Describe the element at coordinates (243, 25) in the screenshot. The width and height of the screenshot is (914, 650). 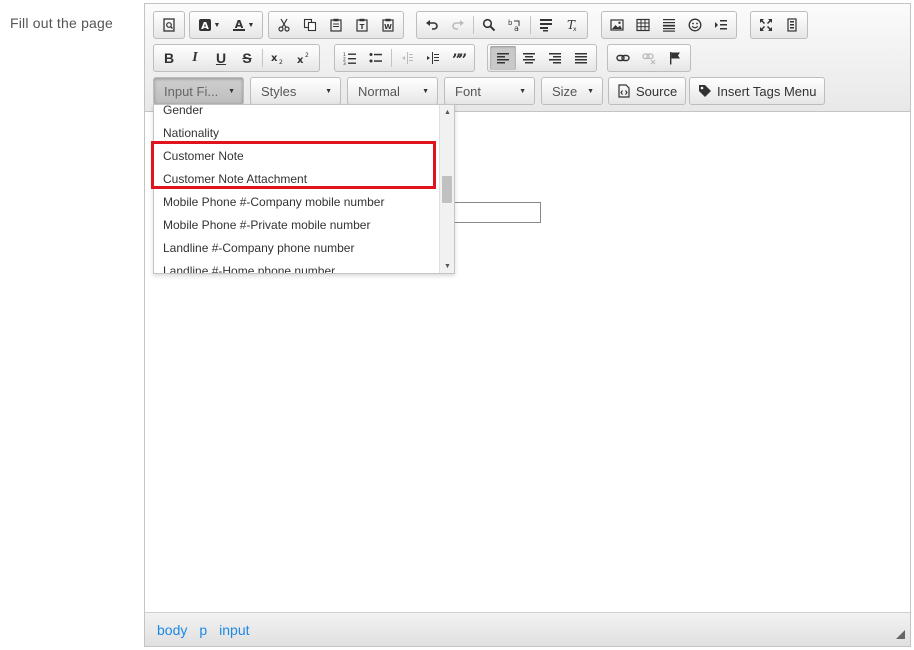
I see `text-color-button: A ▼` at that location.